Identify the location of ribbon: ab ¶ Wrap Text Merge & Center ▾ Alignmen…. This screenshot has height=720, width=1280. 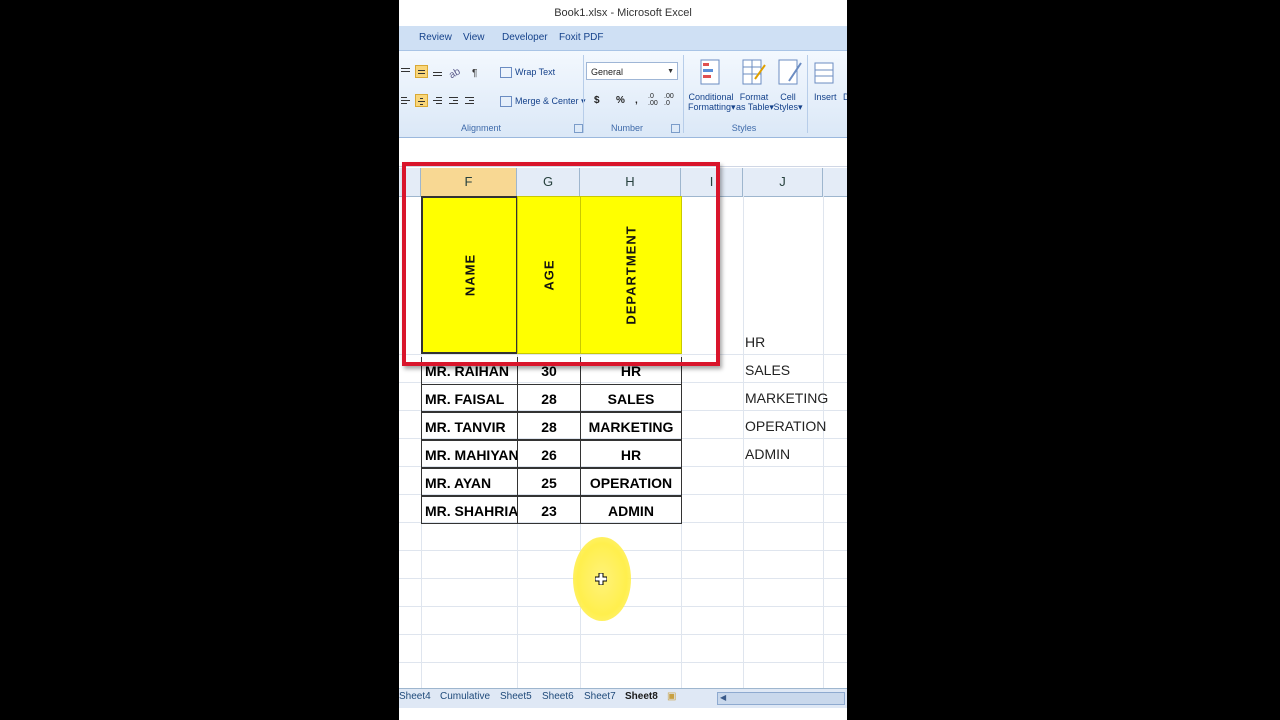
(623, 94).